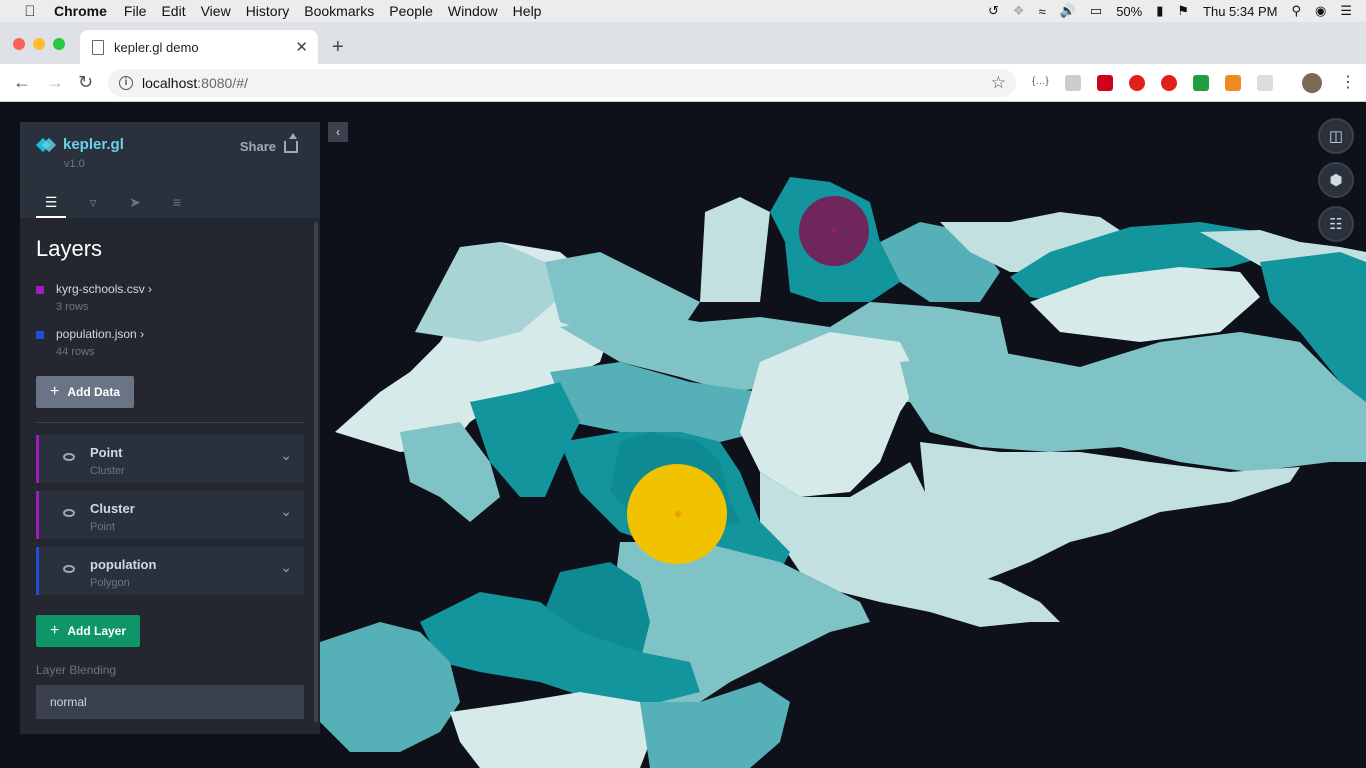  What do you see at coordinates (80, 11) in the screenshot?
I see `menu-app-name: Chrome` at bounding box center [80, 11].